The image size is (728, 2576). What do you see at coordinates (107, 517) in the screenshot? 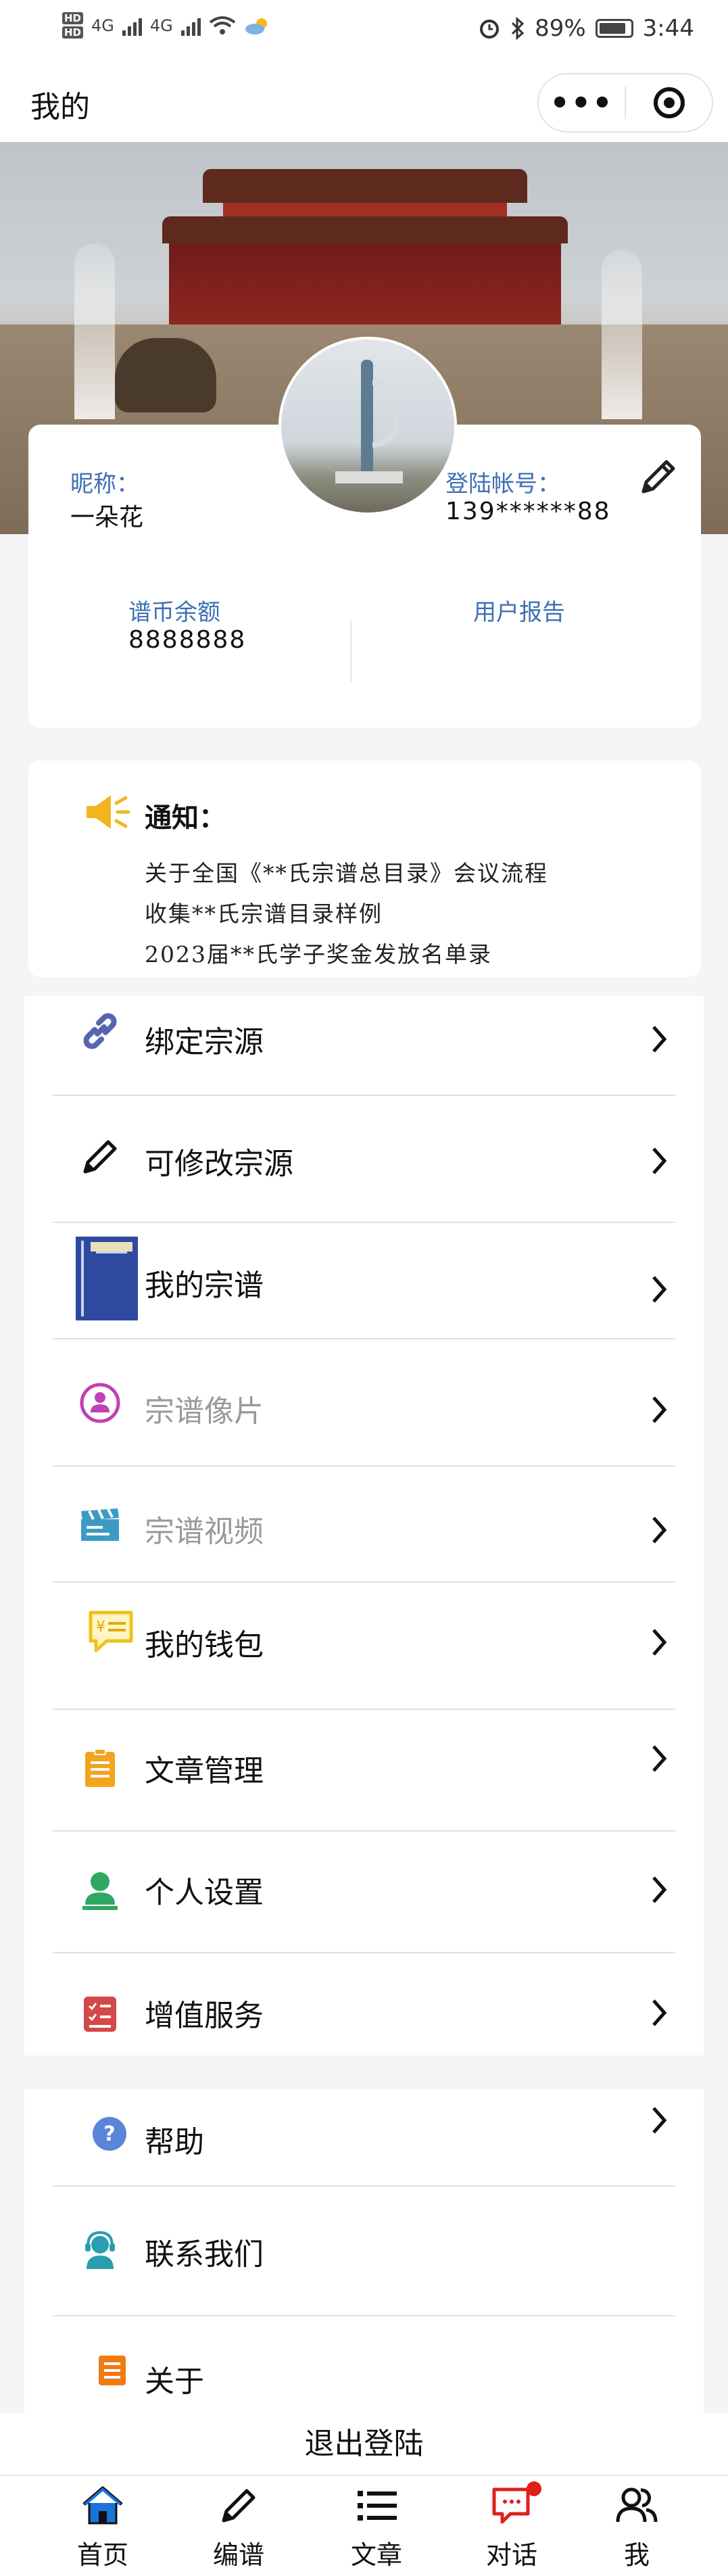
I see `nickname-value: 一朵花` at bounding box center [107, 517].